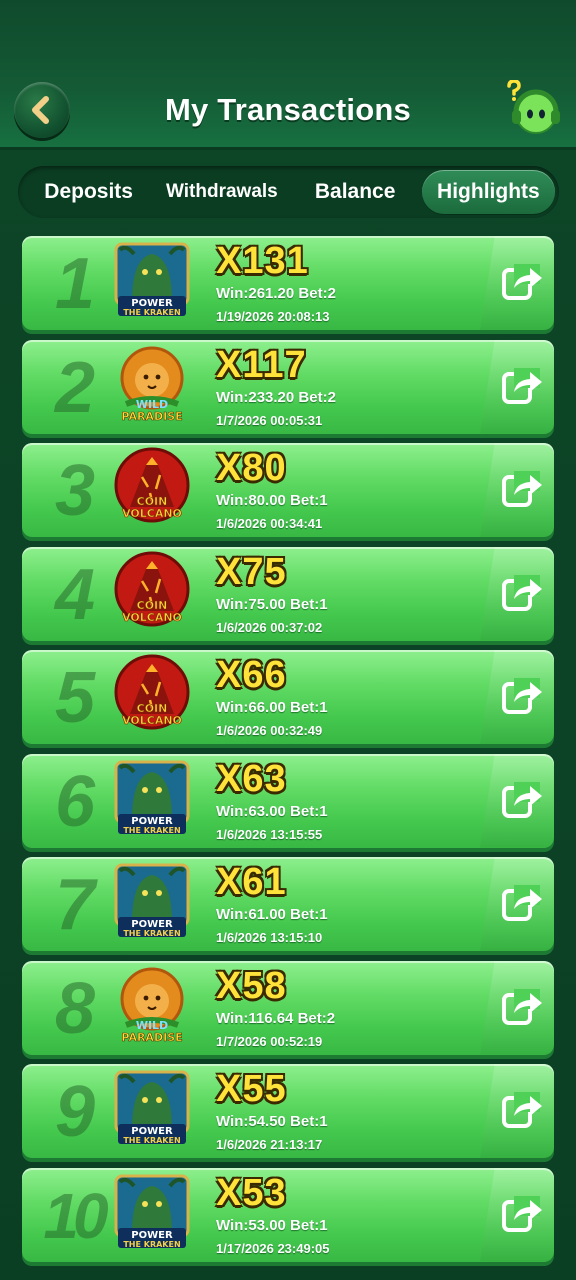 This screenshot has height=1280, width=576. What do you see at coordinates (272, 1225) in the screenshot?
I see `win-bet: Win:53.00 Bet:1` at bounding box center [272, 1225].